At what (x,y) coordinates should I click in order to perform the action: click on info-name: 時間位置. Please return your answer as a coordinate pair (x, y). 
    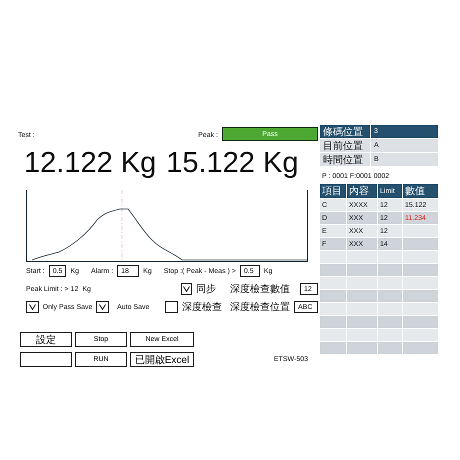
    Looking at the image, I should click on (345, 159).